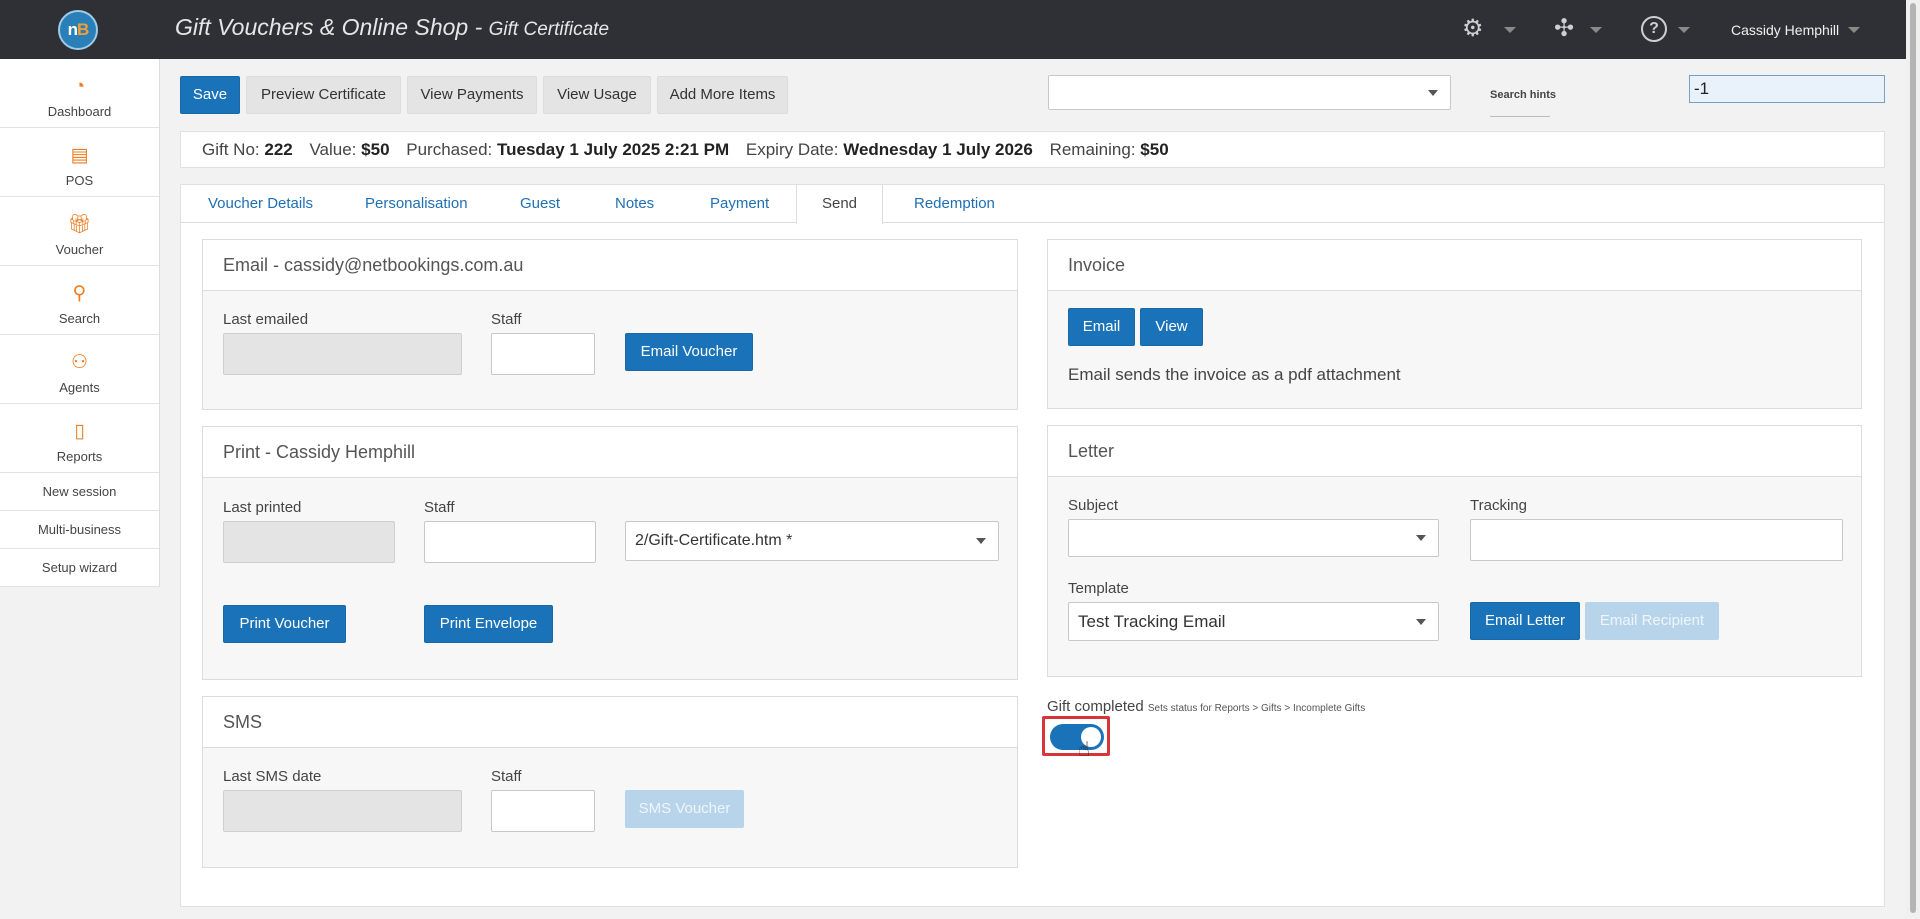  Describe the element at coordinates (231, 149) in the screenshot. I see `gift-no-label: Gift No:` at that location.